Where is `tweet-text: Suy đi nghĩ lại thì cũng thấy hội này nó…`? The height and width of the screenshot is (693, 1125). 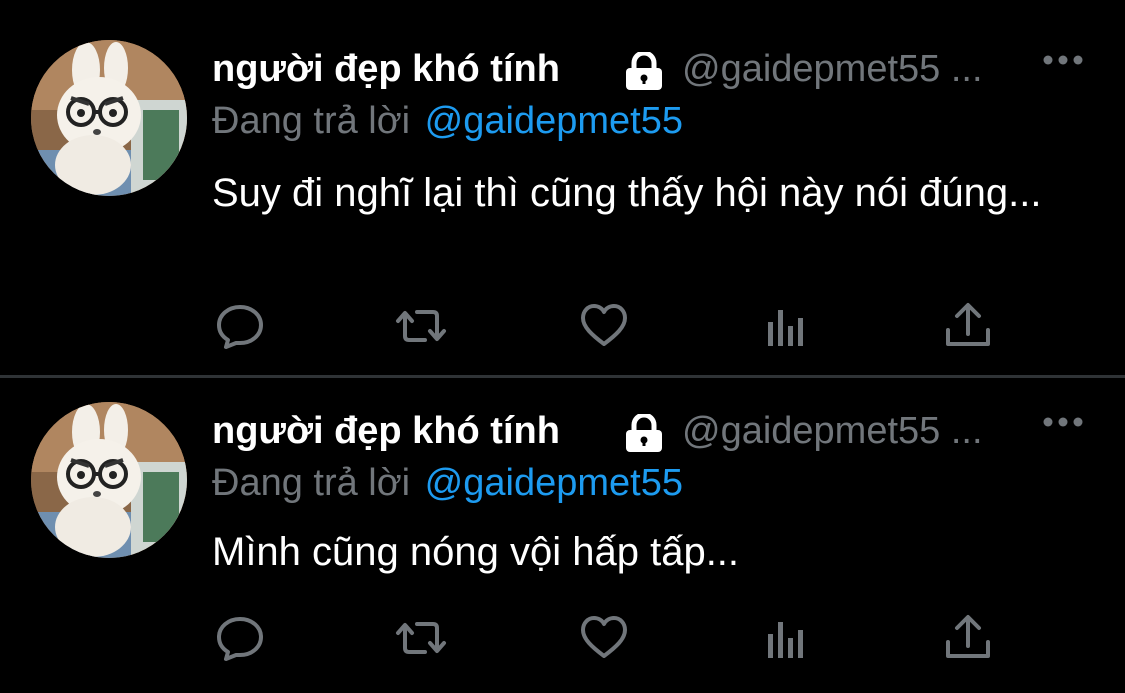
tweet-text: Suy đi nghĩ lại thì cũng thấy hội này nó… is located at coordinates (627, 193).